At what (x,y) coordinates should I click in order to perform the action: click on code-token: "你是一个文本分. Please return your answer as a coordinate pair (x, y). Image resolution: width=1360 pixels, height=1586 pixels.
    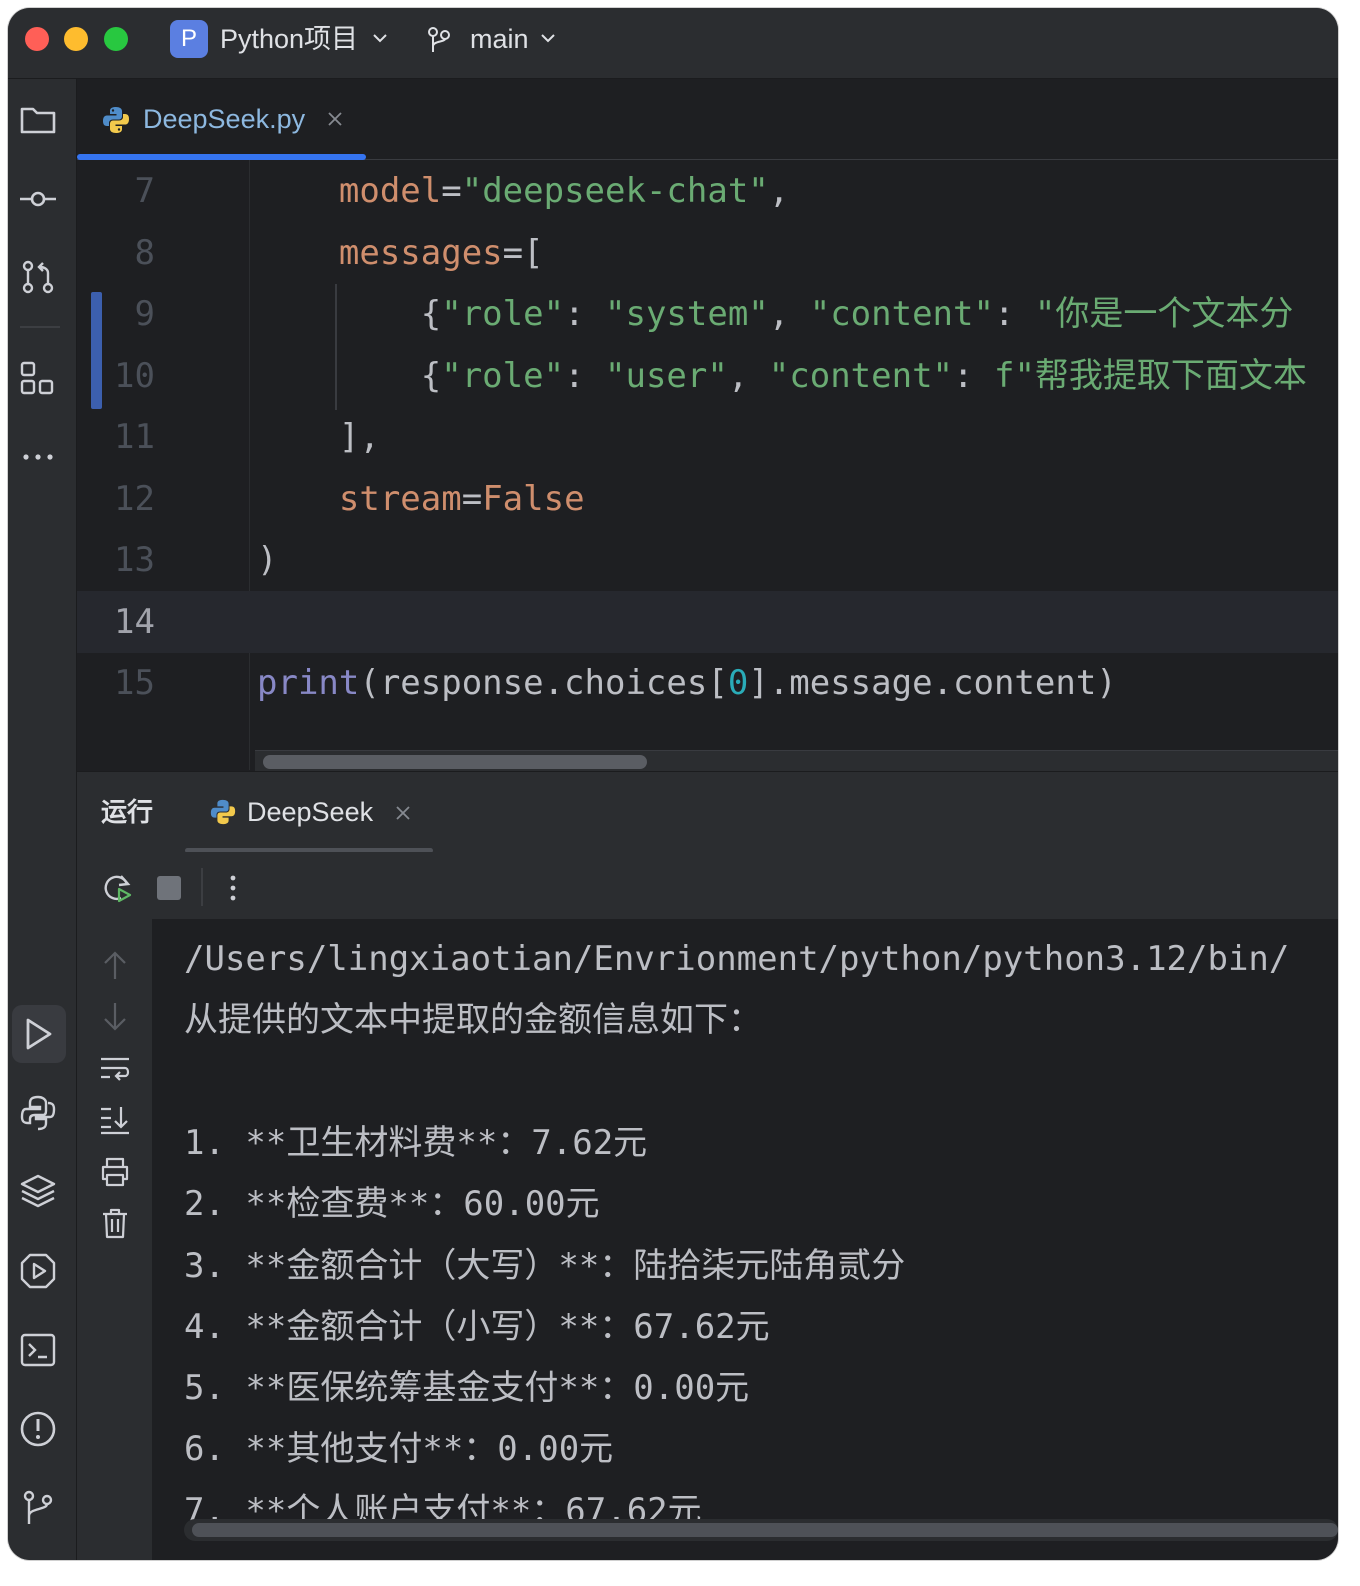
    Looking at the image, I should click on (1164, 314).